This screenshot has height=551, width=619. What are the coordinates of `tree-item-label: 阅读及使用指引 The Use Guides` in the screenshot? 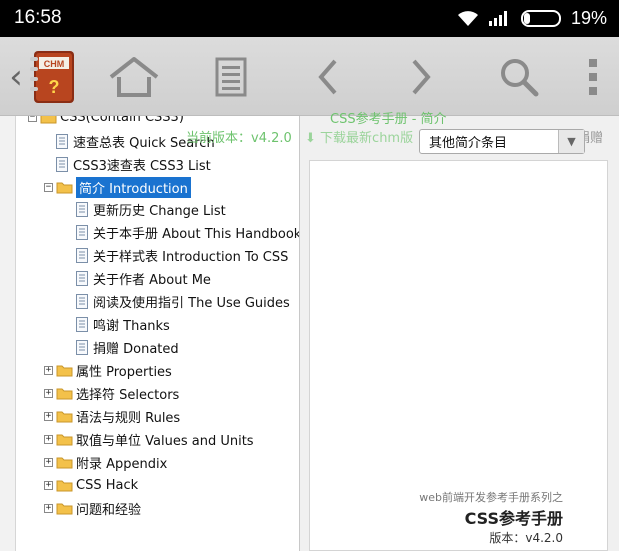 It's located at (191, 303).